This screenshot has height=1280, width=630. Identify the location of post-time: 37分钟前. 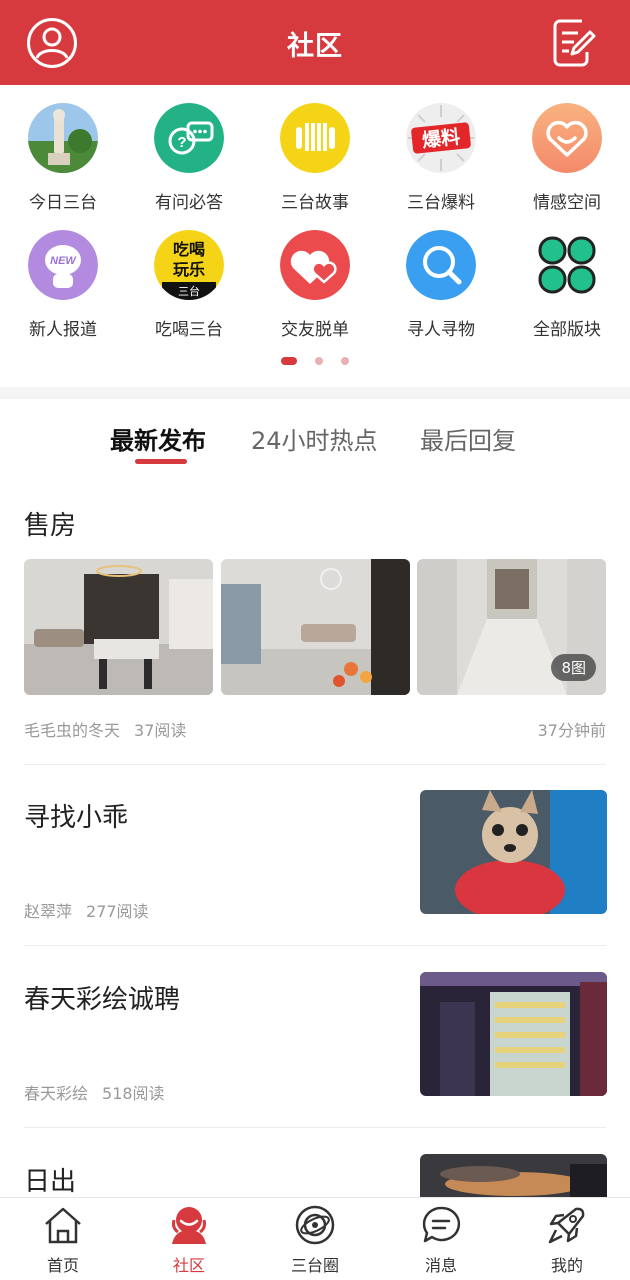
(571, 730).